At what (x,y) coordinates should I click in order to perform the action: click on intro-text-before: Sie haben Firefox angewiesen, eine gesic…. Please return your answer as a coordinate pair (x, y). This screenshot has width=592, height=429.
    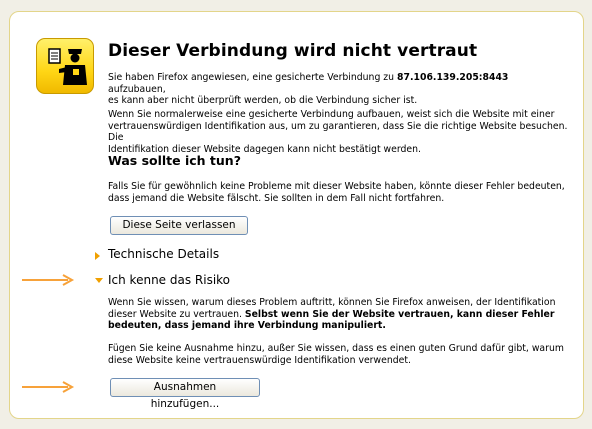
    Looking at the image, I should click on (253, 77).